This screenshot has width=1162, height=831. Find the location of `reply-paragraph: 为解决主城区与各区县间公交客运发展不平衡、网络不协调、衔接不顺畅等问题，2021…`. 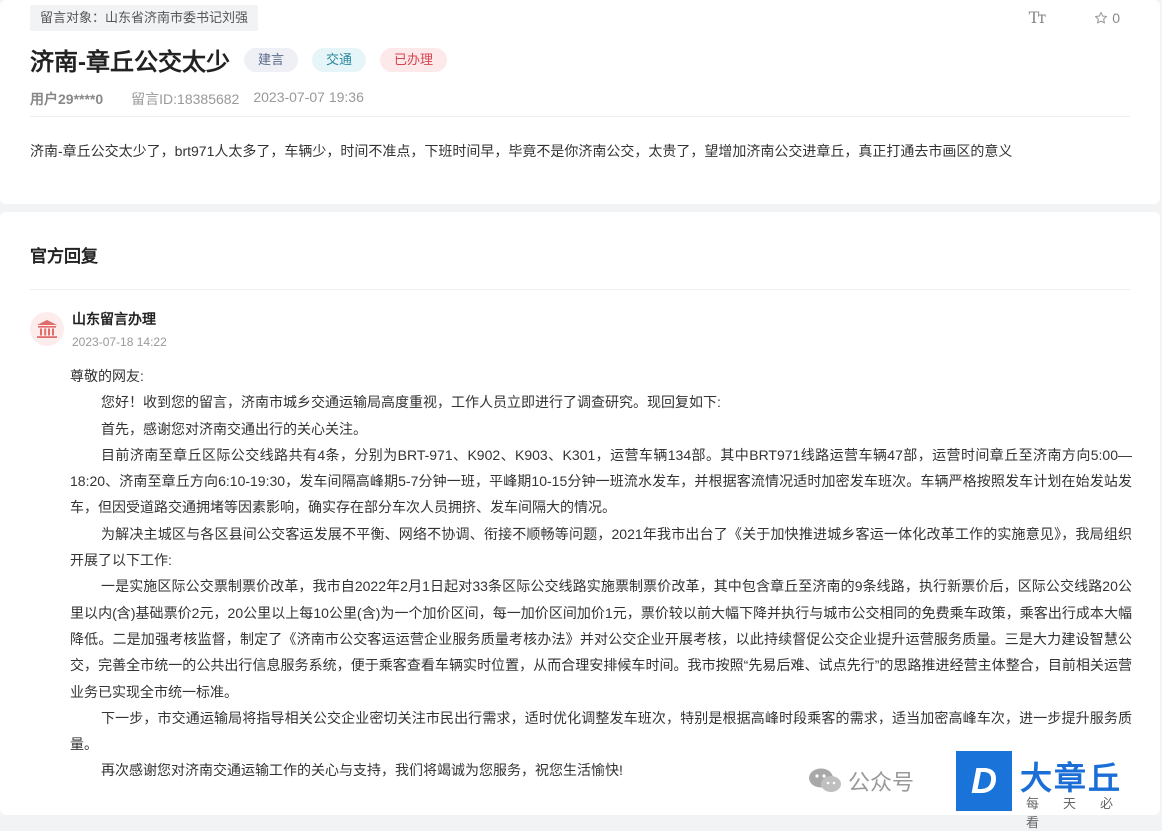

reply-paragraph: 为解决主城区与各区县间公交客运发展不平衡、网络不协调、衔接不顺畅等问题，2021… is located at coordinates (601, 547).